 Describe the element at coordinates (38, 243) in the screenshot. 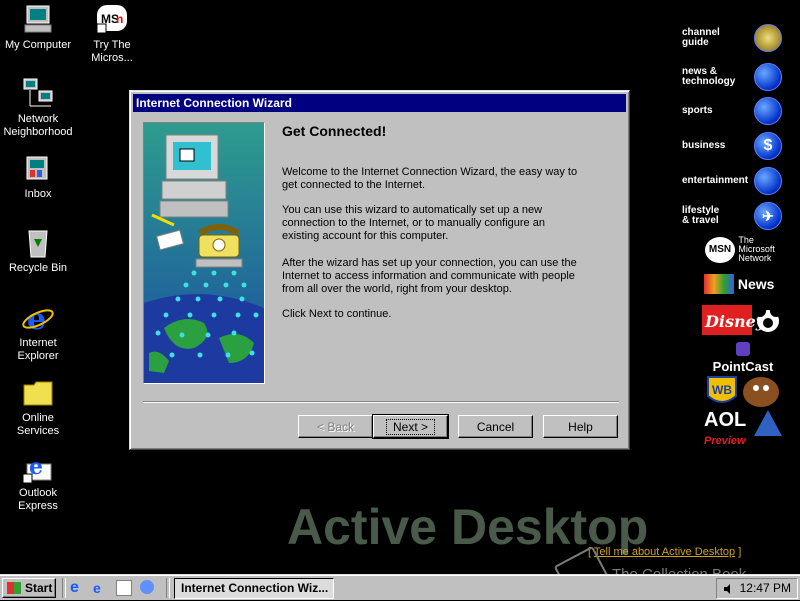

I see `recycle-bin-icon` at that location.